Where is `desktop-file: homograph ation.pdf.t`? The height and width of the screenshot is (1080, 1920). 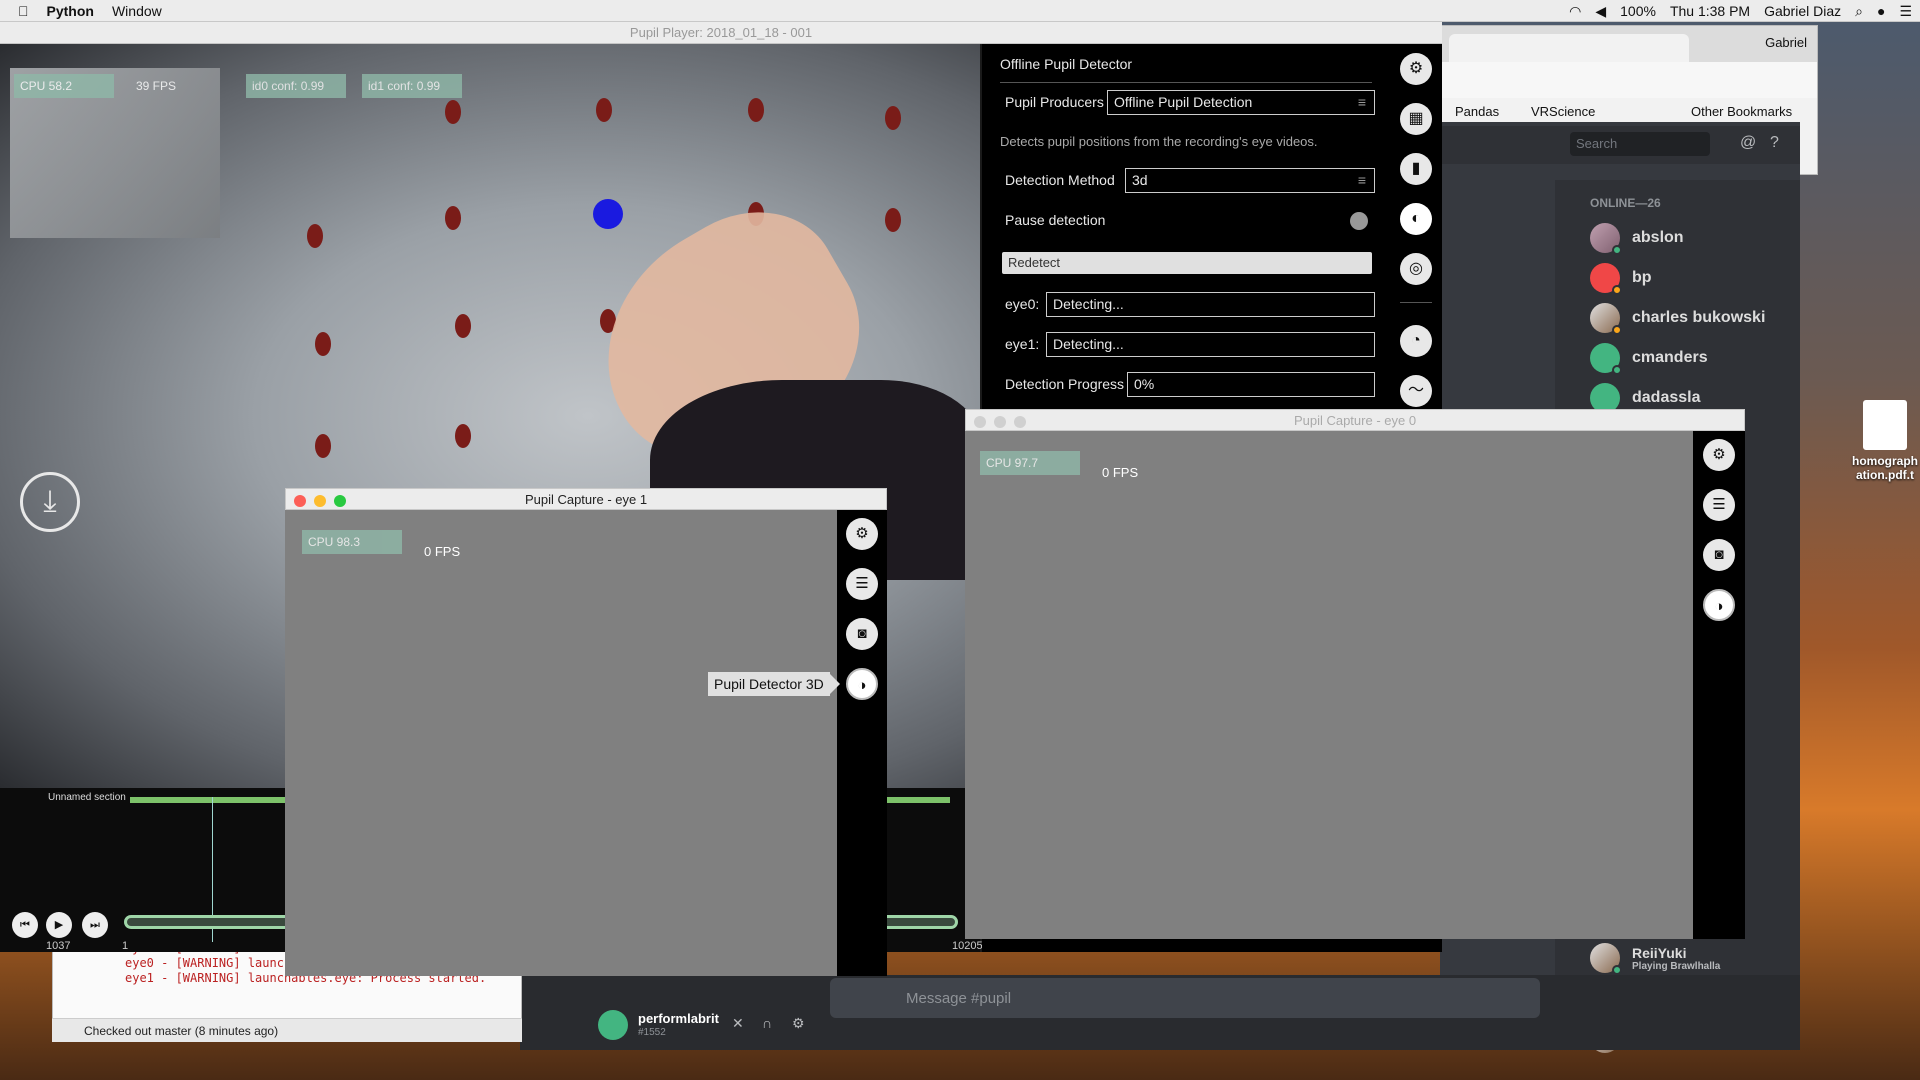 desktop-file: homograph ation.pdf.t is located at coordinates (1885, 441).